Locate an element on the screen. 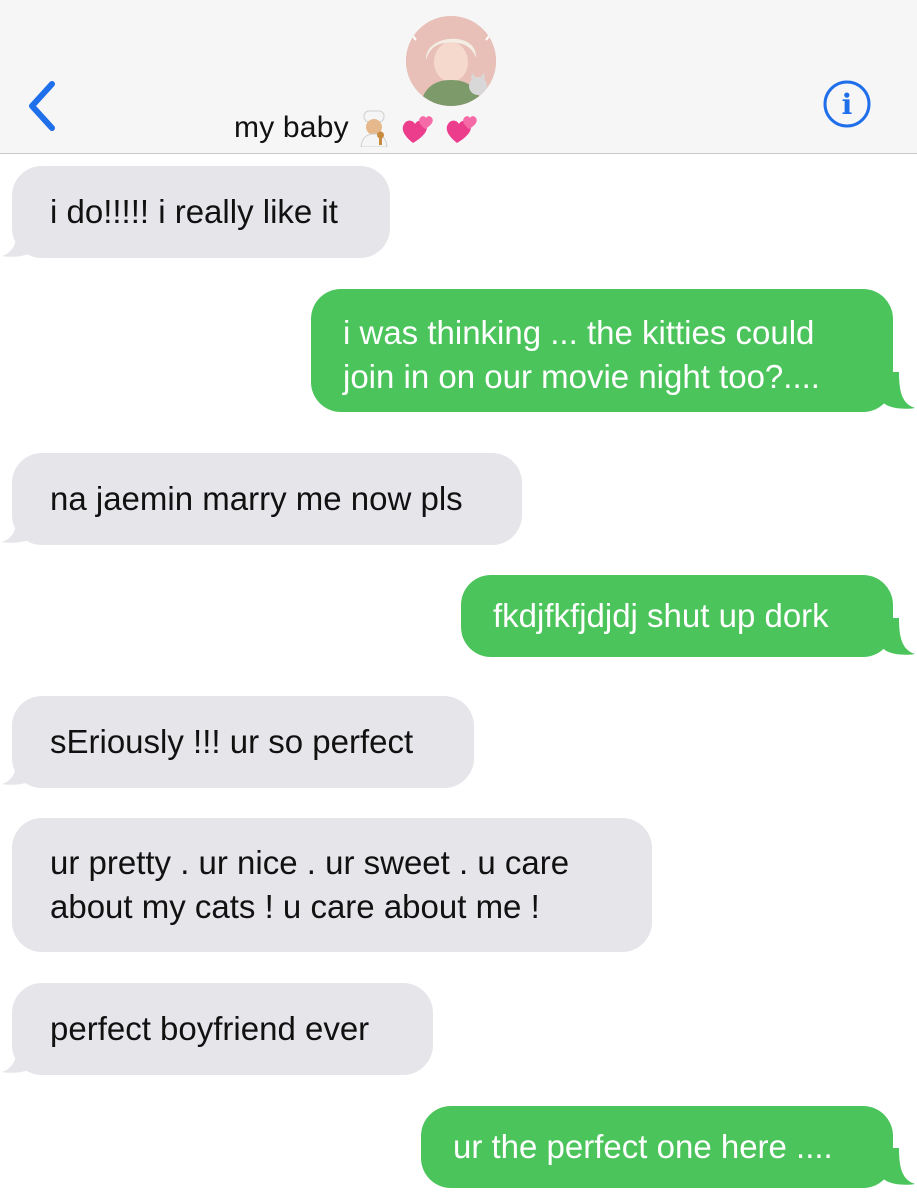 The height and width of the screenshot is (1200, 917). avatar-image is located at coordinates (451, 61).